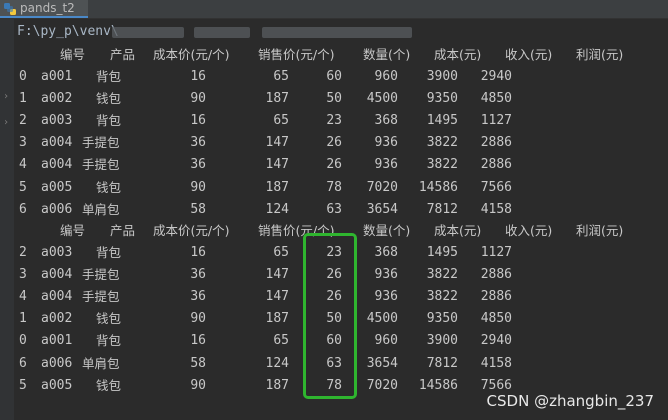 The width and height of the screenshot is (668, 420). Describe the element at coordinates (330, 316) in the screenshot. I see `quantity-highlight-box` at that location.